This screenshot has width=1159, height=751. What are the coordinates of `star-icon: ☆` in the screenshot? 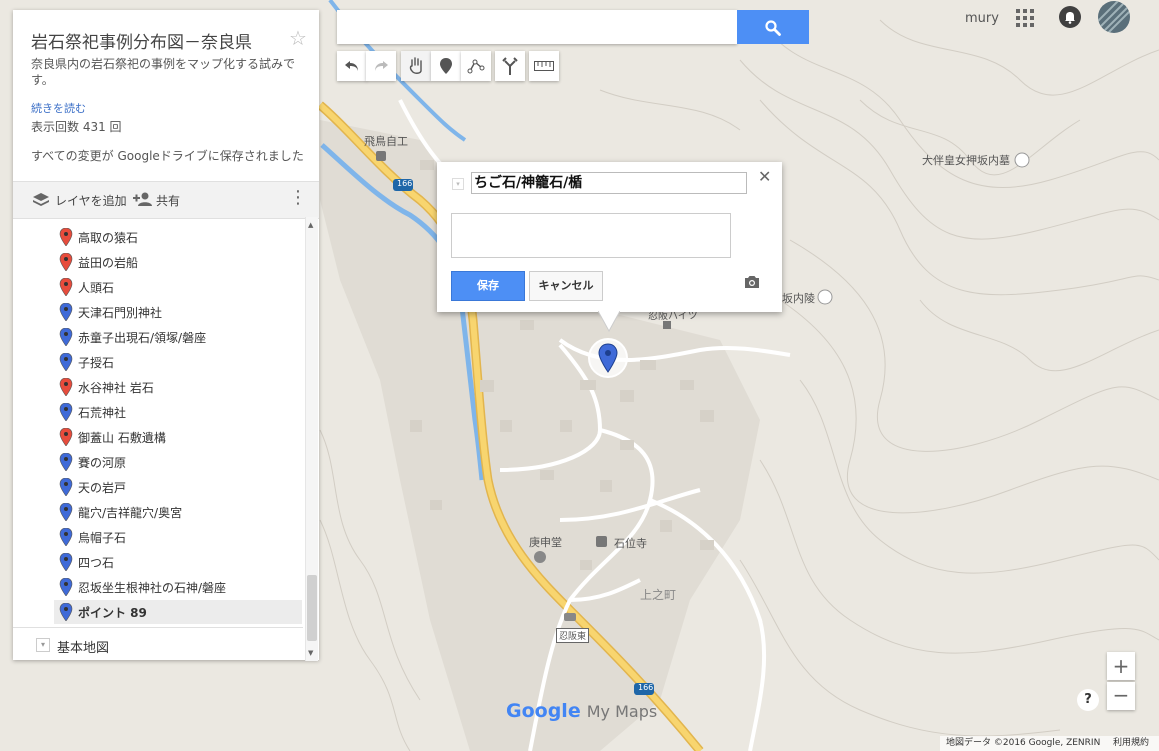 It's located at (298, 38).